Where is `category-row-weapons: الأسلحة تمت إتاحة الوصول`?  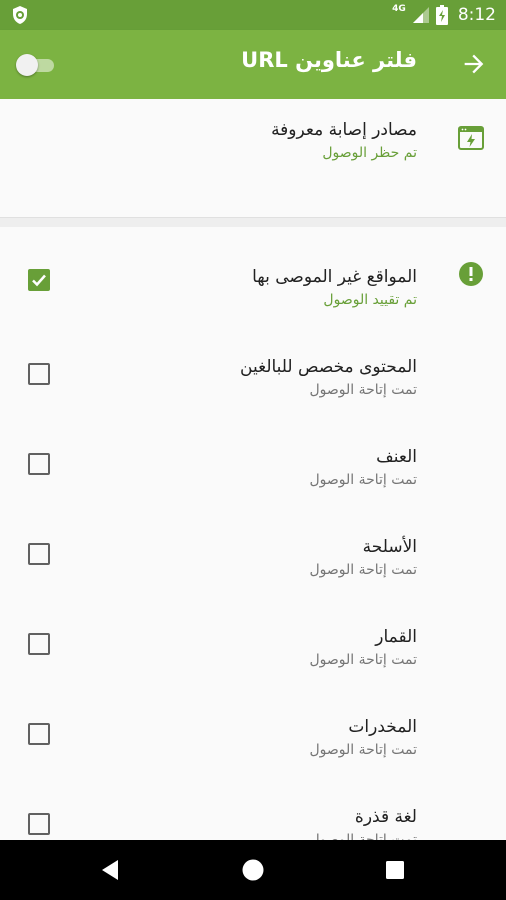
category-row-weapons: الأسلحة تمت إتاحة الوصول is located at coordinates (253, 575).